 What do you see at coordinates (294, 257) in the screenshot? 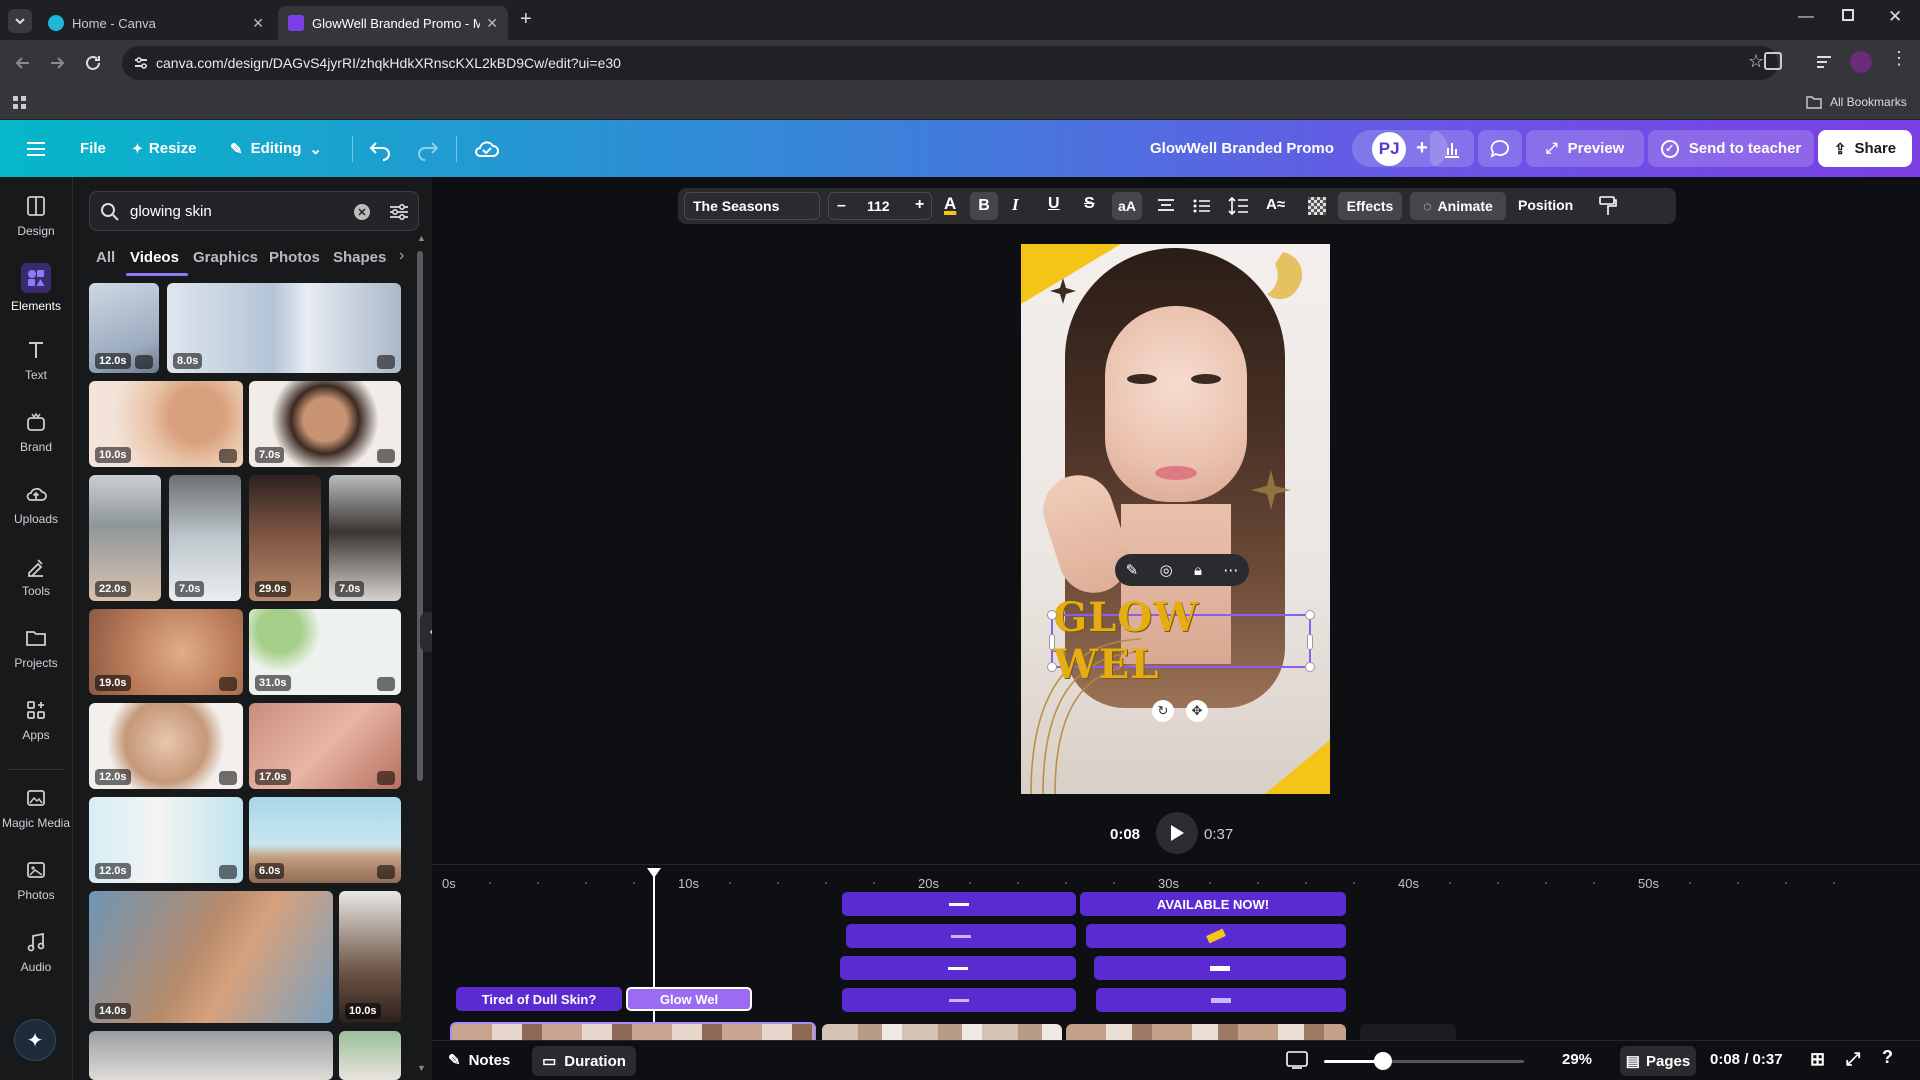
I see `filter-tab-photos: Photos` at bounding box center [294, 257].